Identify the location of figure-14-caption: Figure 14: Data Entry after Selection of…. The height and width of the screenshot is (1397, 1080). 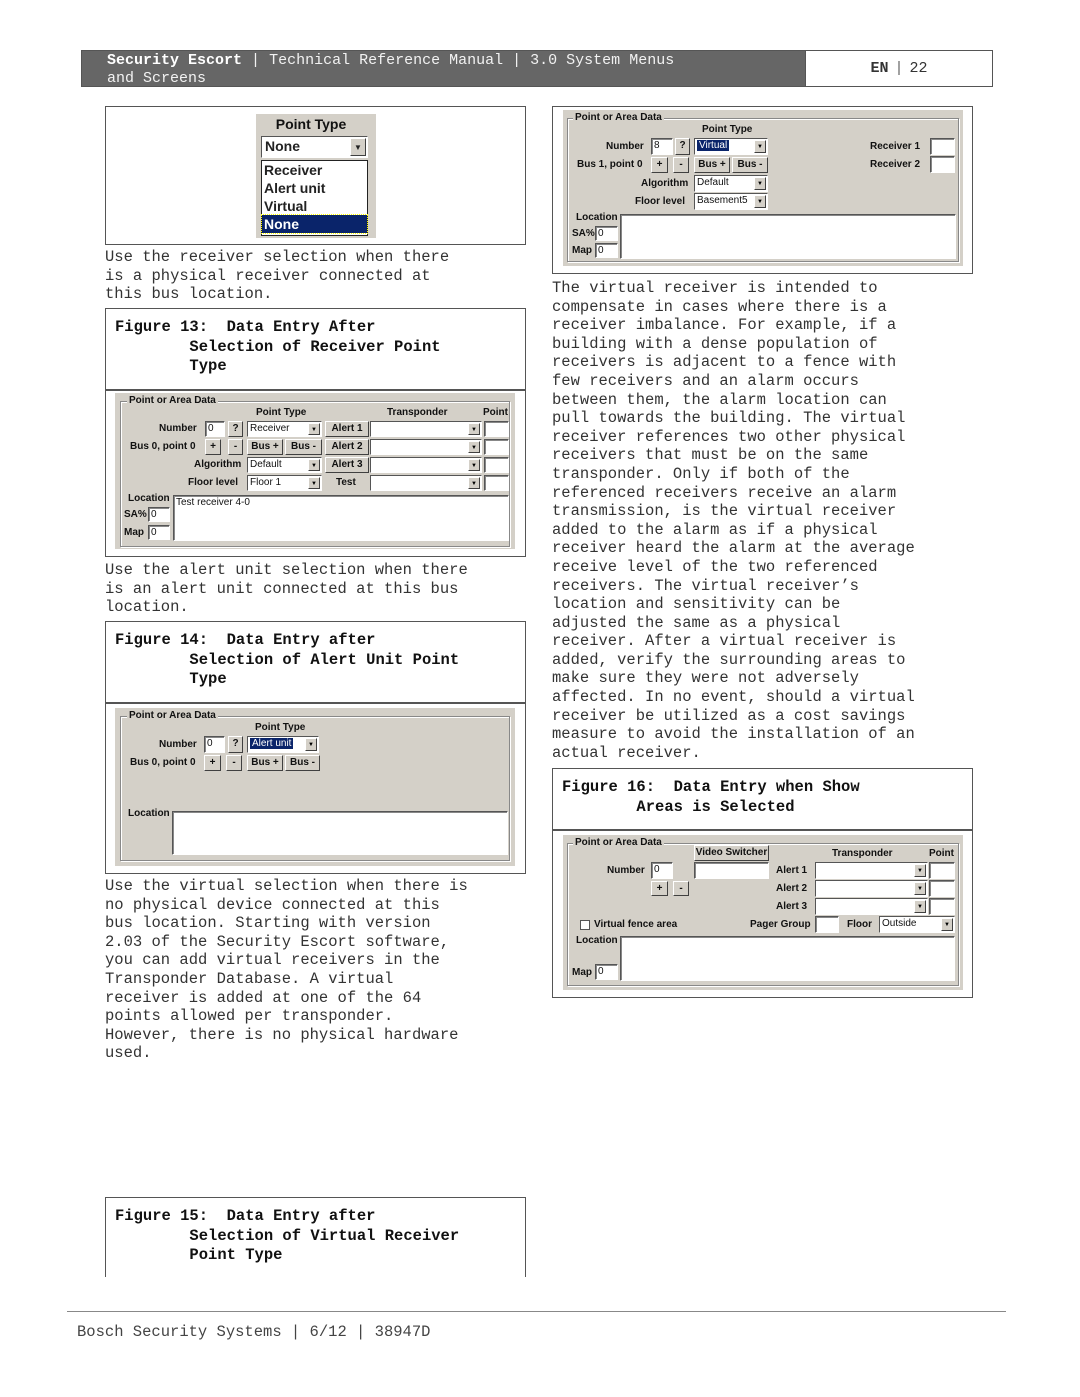
(315, 662).